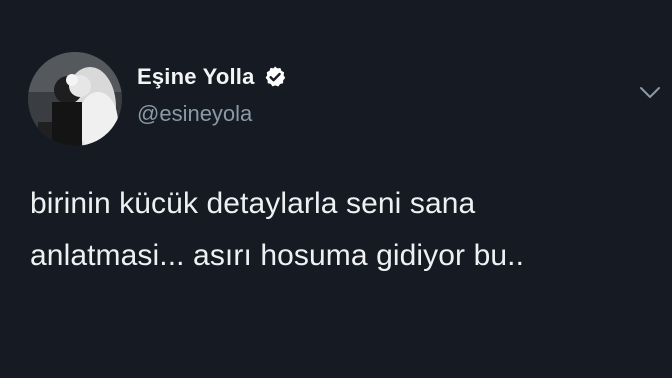 The width and height of the screenshot is (672, 378). Describe the element at coordinates (650, 93) in the screenshot. I see `chevron-down-icon` at that location.